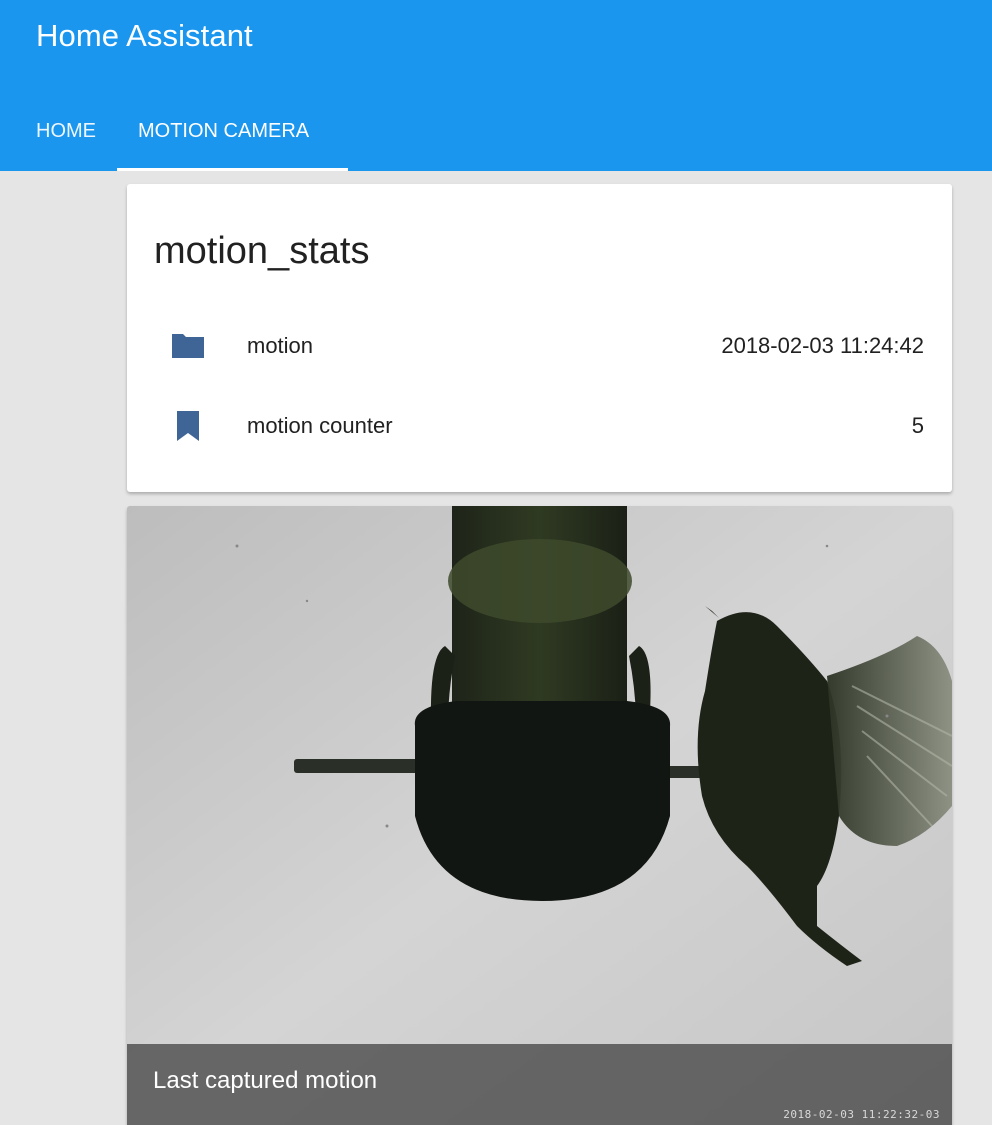 The height and width of the screenshot is (1125, 992). Describe the element at coordinates (917, 425) in the screenshot. I see `entity-value: 5` at that location.